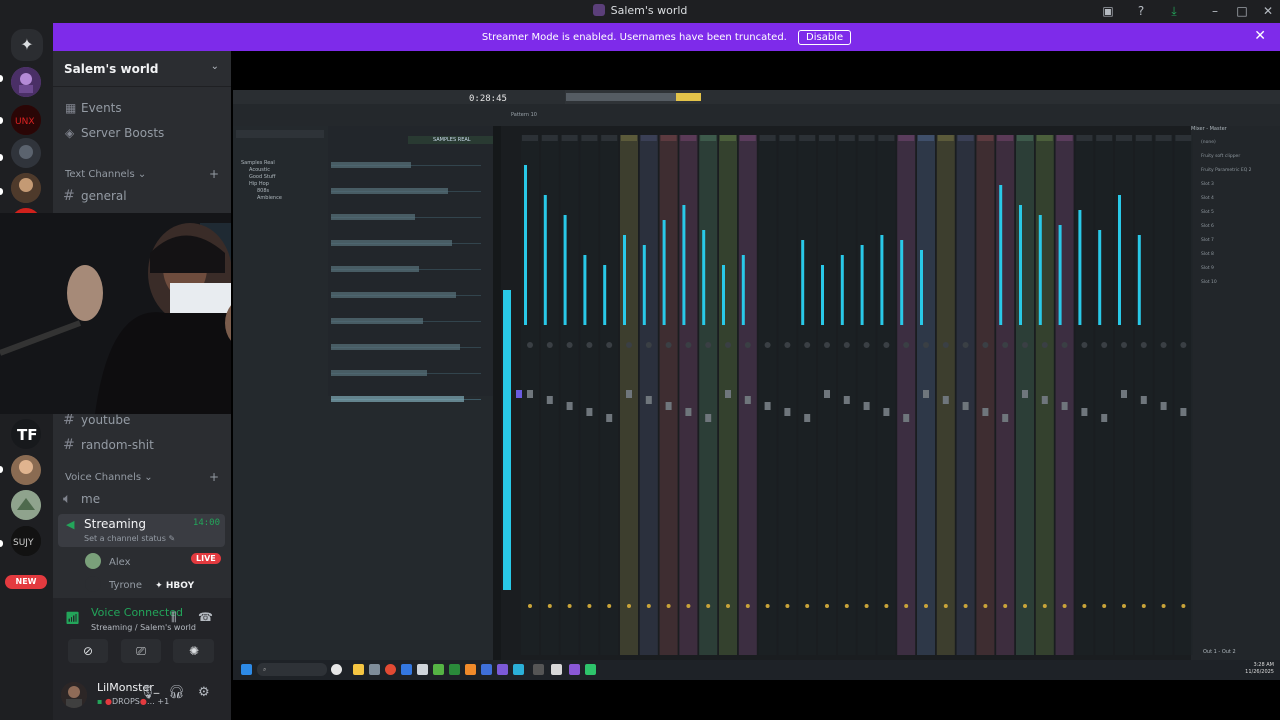  Describe the element at coordinates (93, 108) in the screenshot. I see `nav-events: ▦ Events` at that location.